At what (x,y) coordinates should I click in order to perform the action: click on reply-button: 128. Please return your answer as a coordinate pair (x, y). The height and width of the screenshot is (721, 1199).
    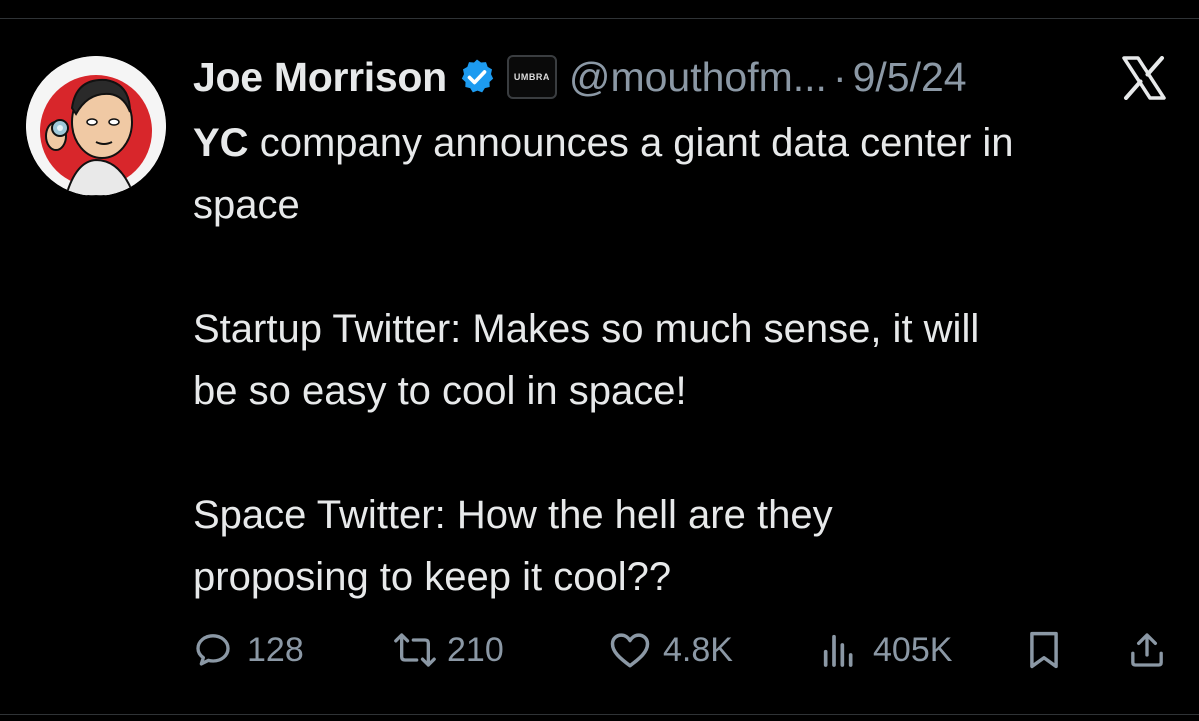
    Looking at the image, I should click on (248, 650).